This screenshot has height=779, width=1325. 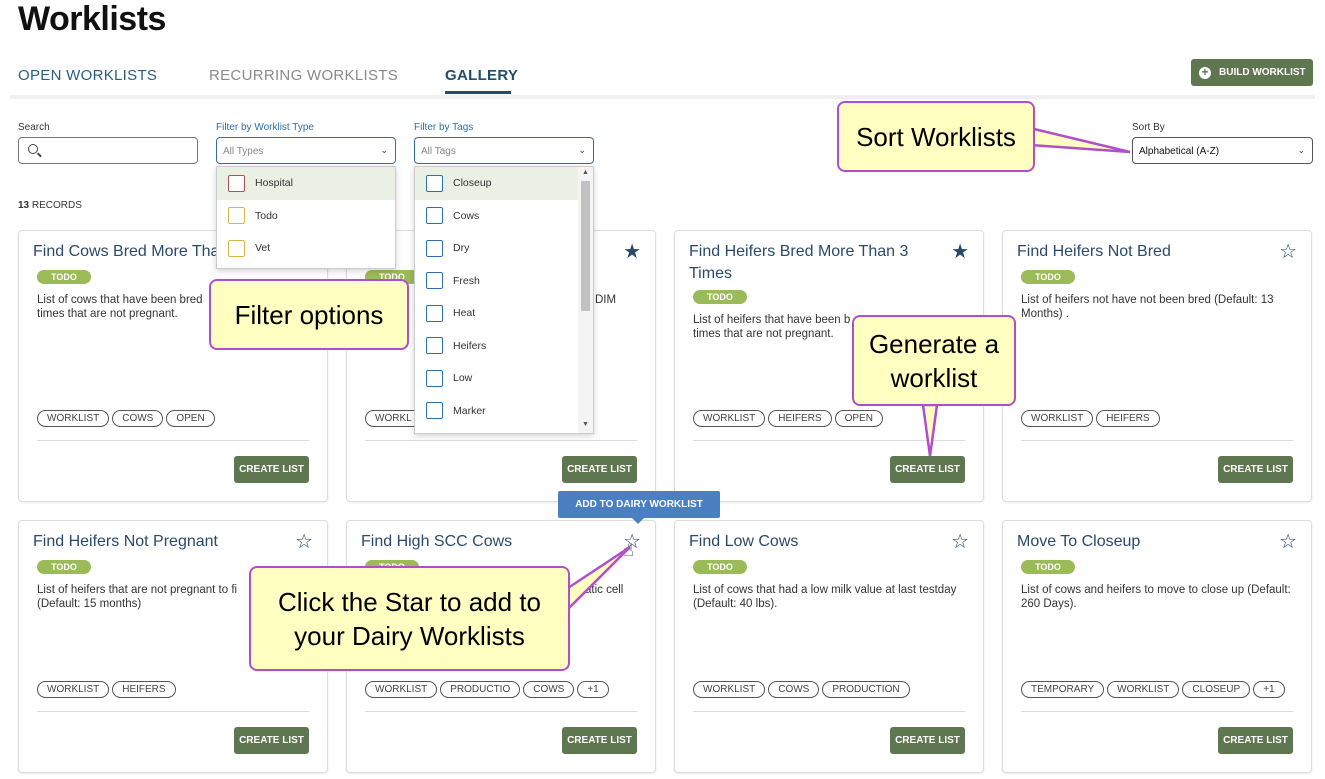 I want to click on generate-worklist-callout: Generate a worklist, so click(x=934, y=360).